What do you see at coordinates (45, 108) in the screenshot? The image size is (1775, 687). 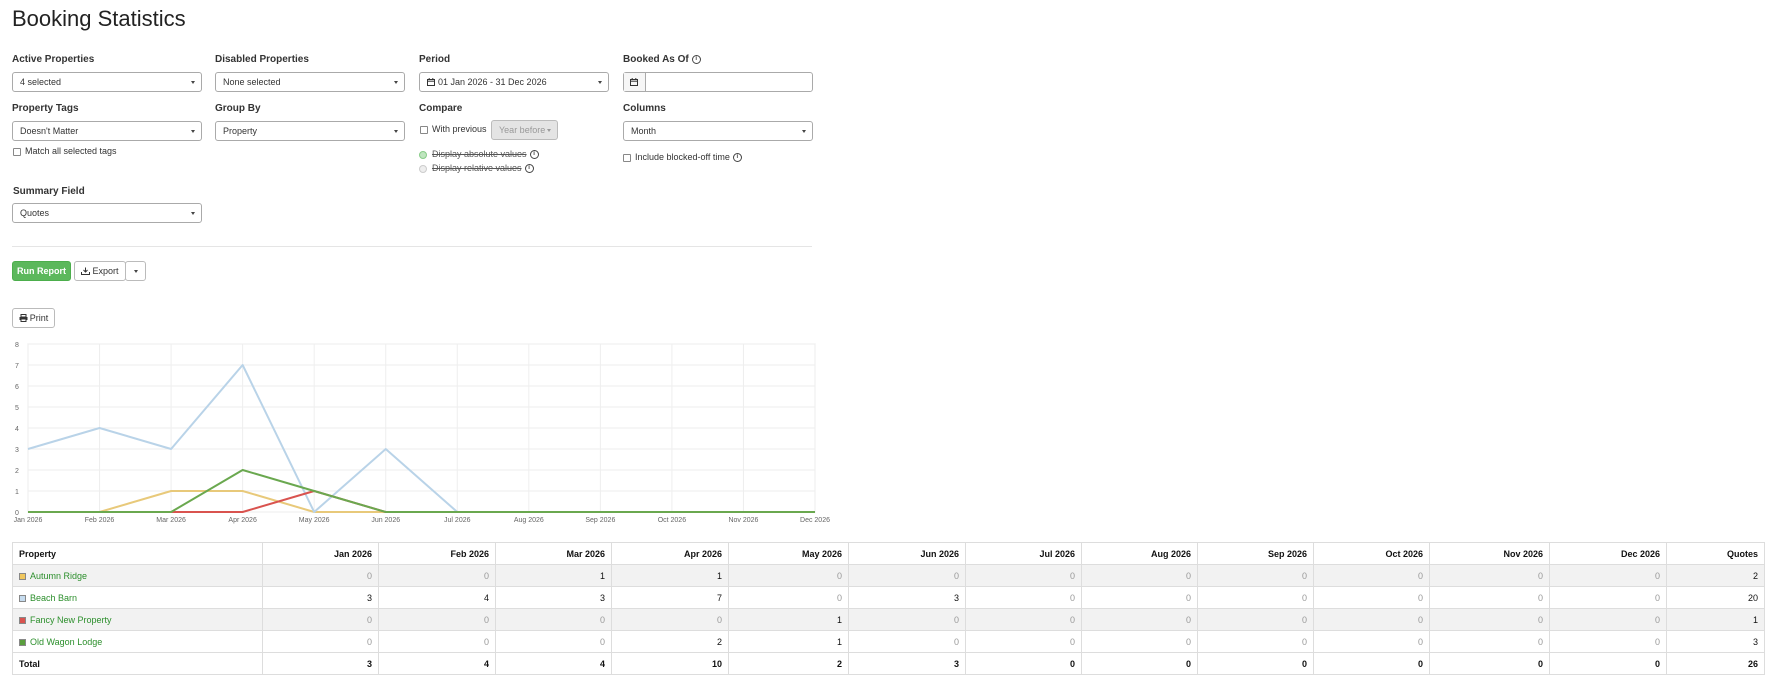 I see `property-tags-label: Property Tags` at bounding box center [45, 108].